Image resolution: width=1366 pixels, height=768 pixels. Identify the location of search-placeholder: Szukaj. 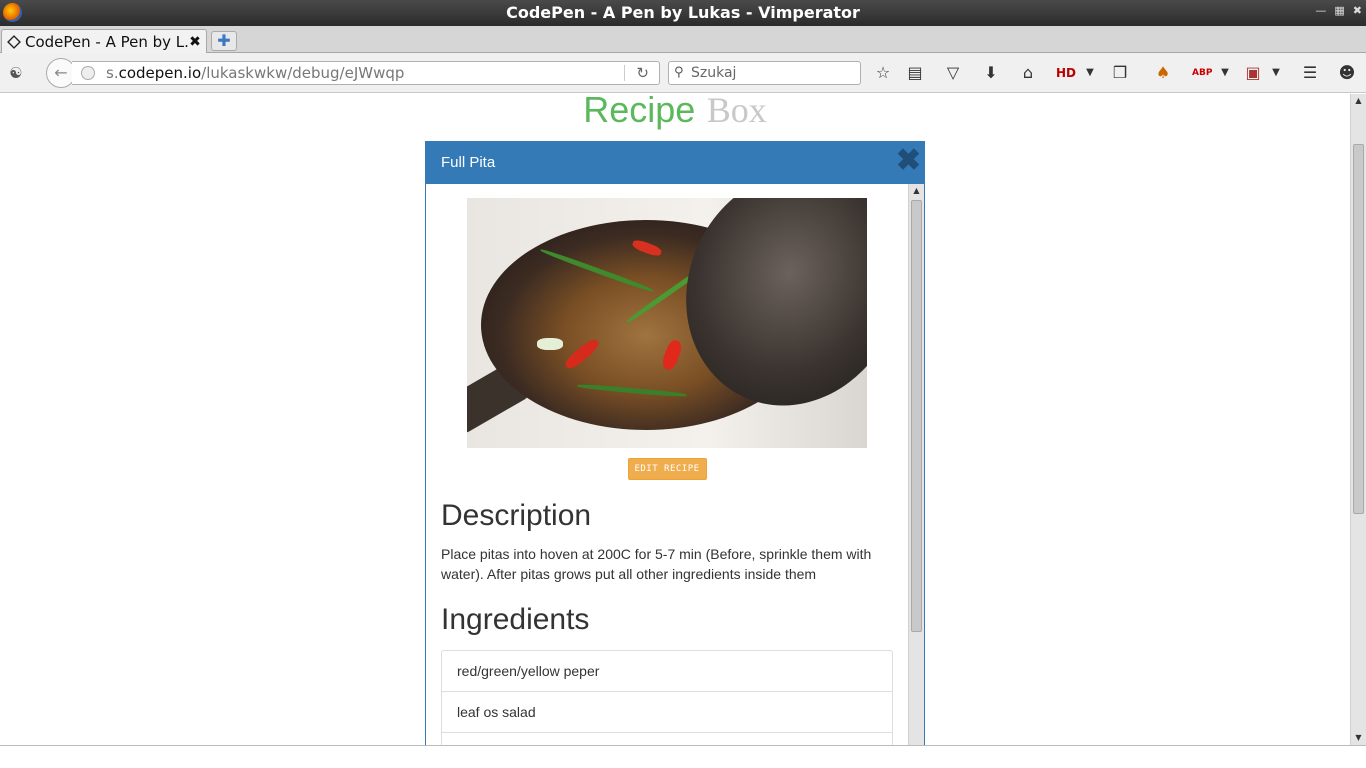
(714, 73).